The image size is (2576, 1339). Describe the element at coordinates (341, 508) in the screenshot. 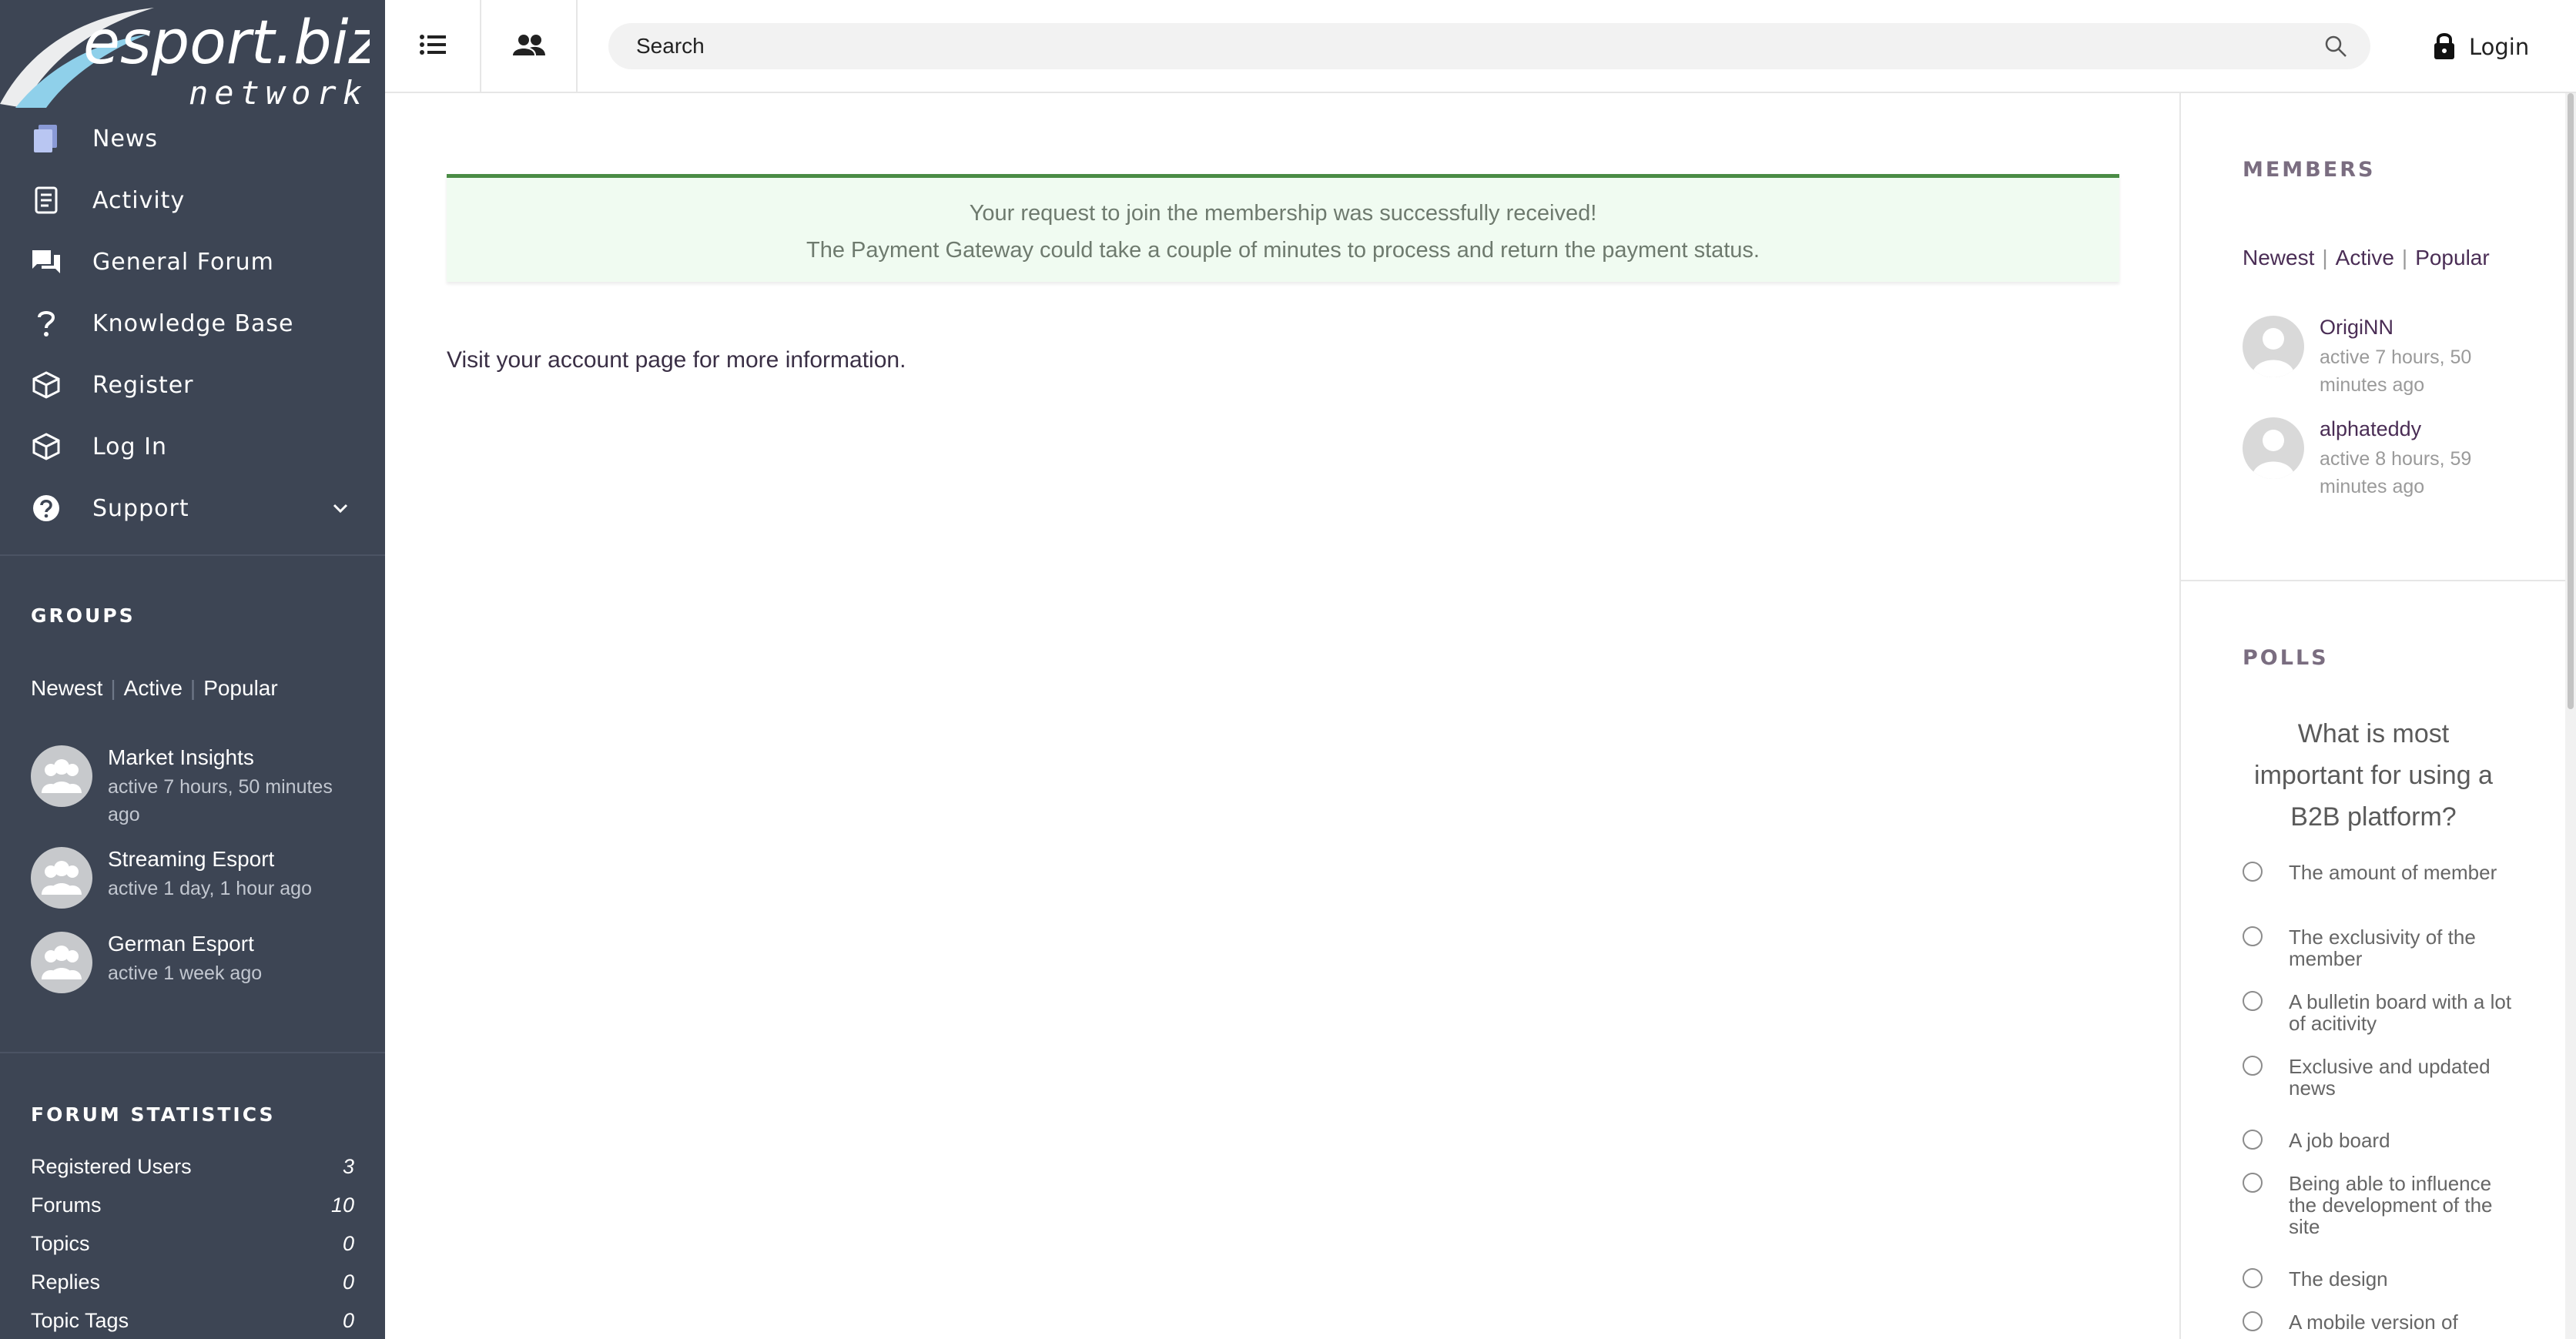

I see `chevron-down-icon` at that location.